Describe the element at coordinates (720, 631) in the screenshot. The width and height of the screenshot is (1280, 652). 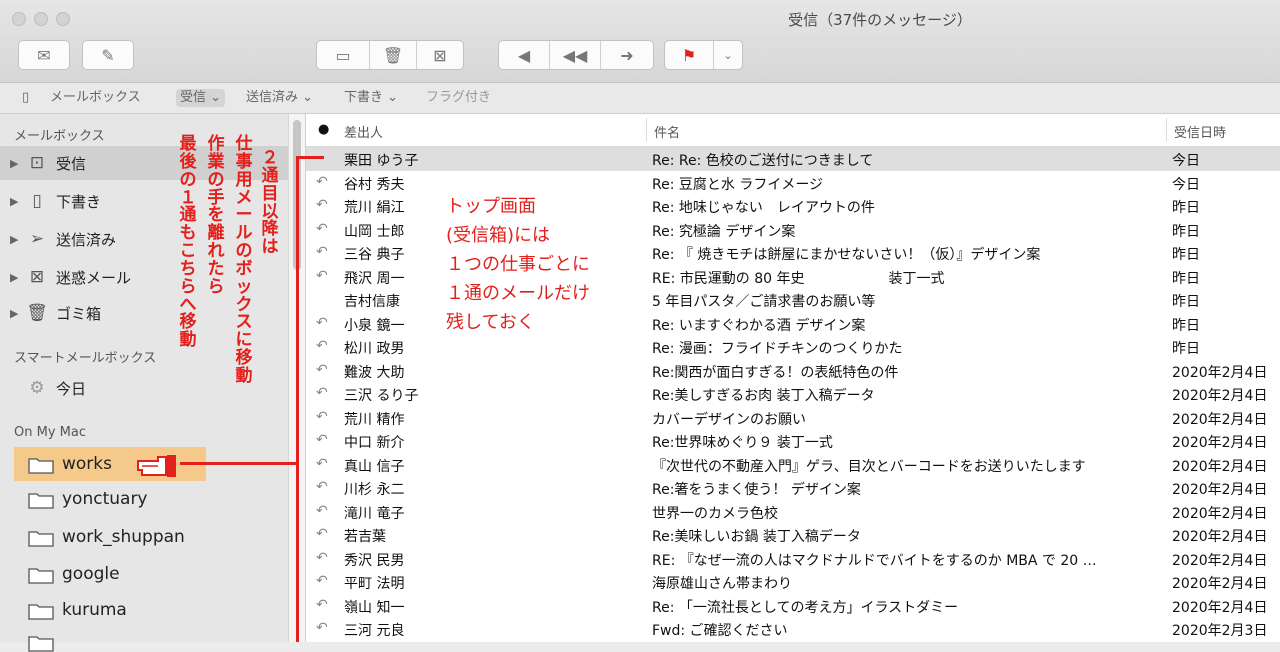
I see `row-subject: Fwd: ご確認ください` at that location.